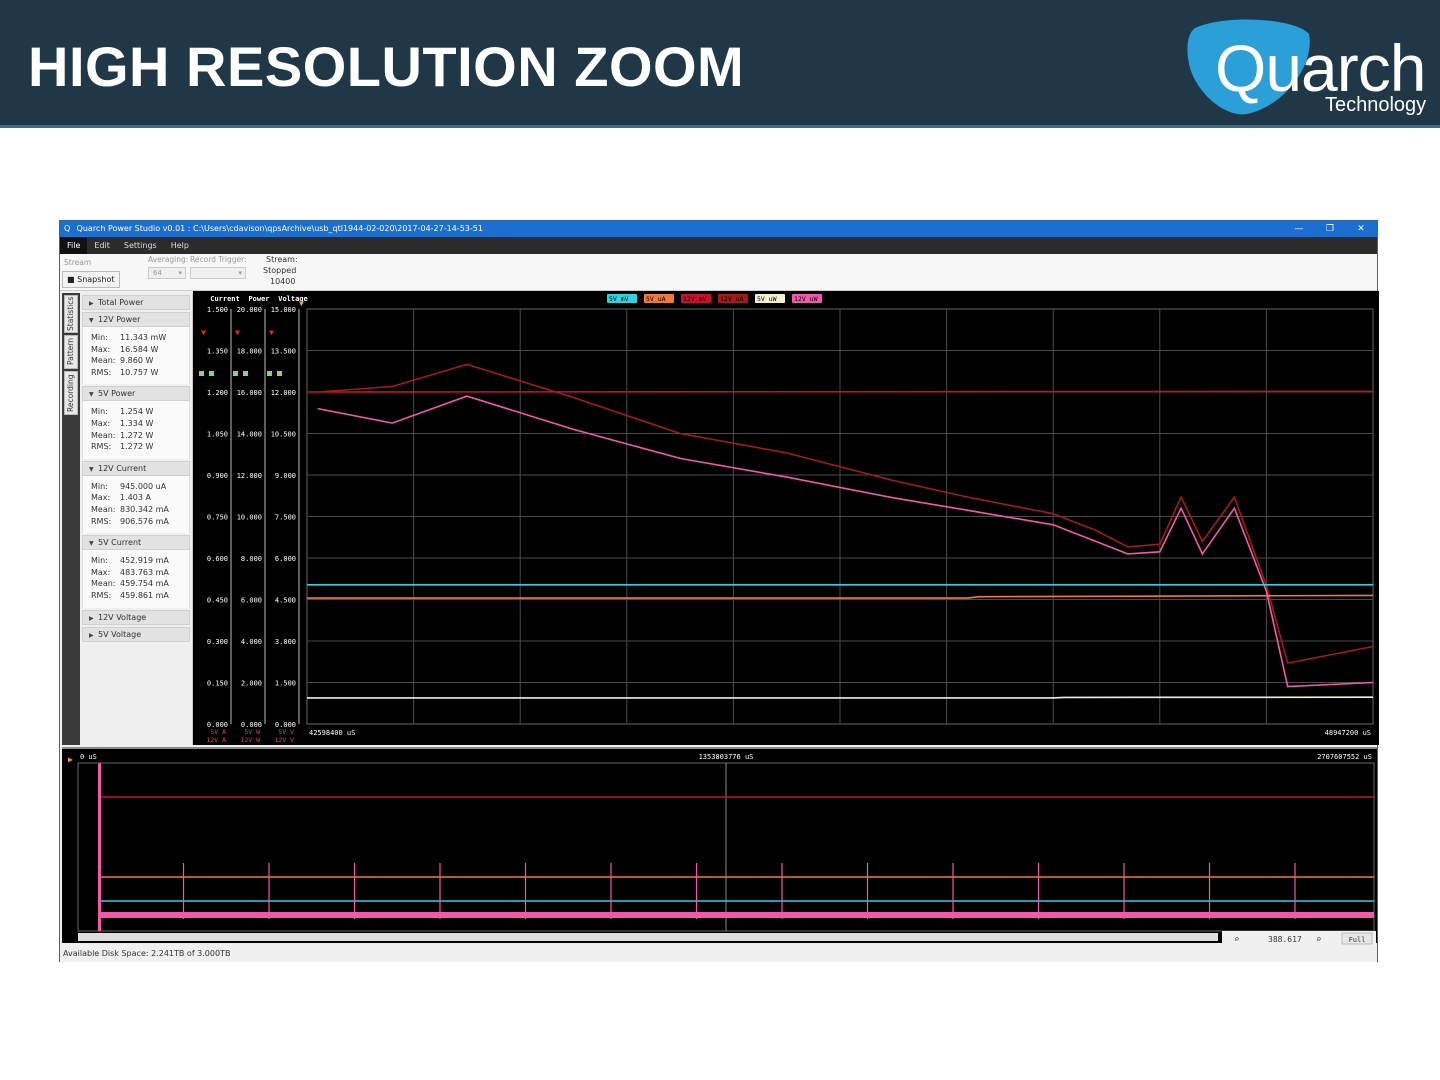 The width and height of the screenshot is (1440, 1080). What do you see at coordinates (250, 740) in the screenshot?
I see `axis-unit-12v: 12V W` at bounding box center [250, 740].